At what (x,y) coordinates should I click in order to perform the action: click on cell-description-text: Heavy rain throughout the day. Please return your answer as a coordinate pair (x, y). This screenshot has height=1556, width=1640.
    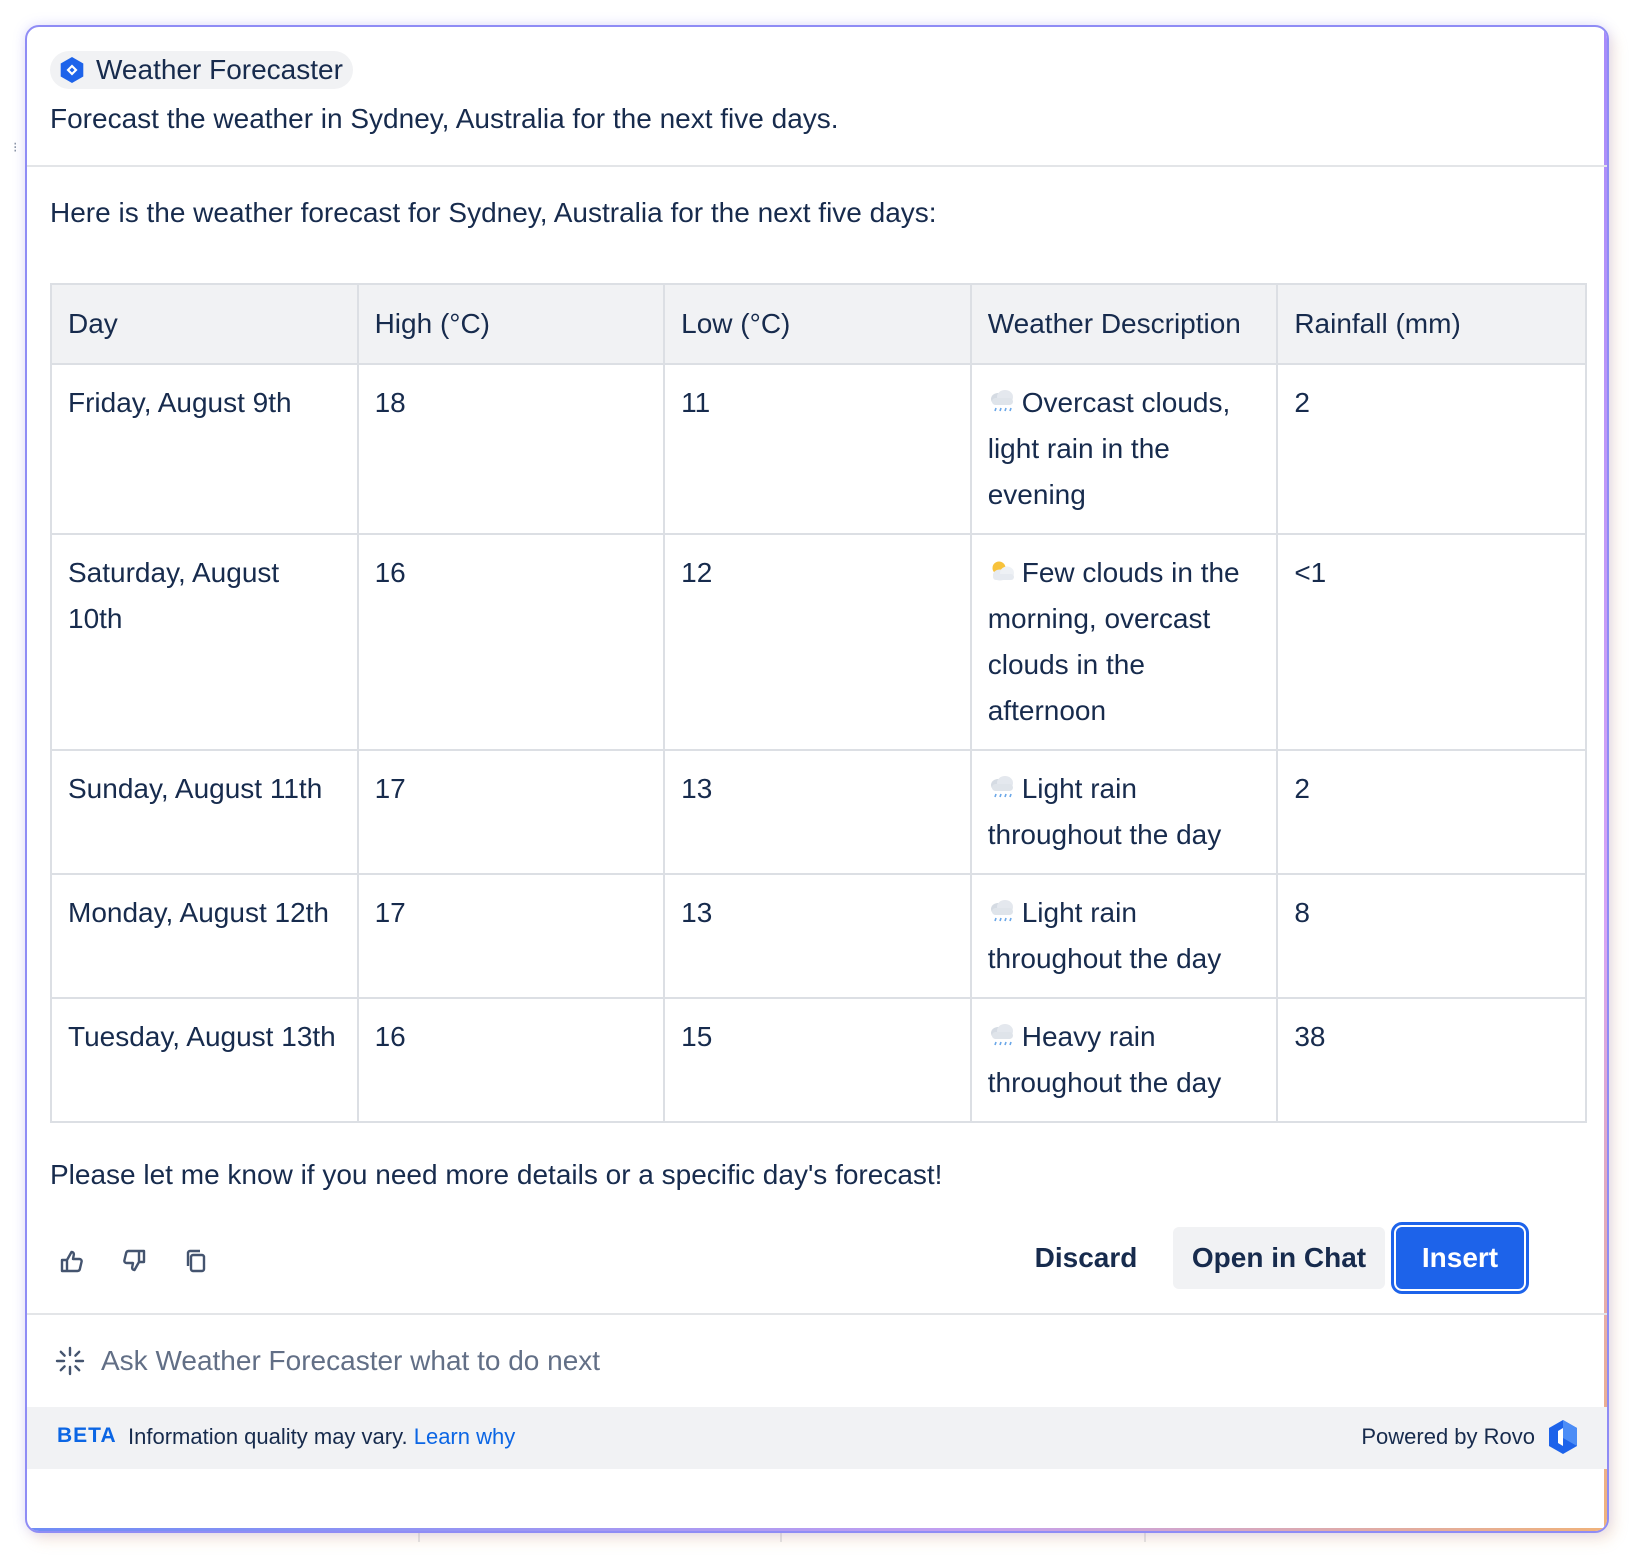
    Looking at the image, I should click on (1104, 1059).